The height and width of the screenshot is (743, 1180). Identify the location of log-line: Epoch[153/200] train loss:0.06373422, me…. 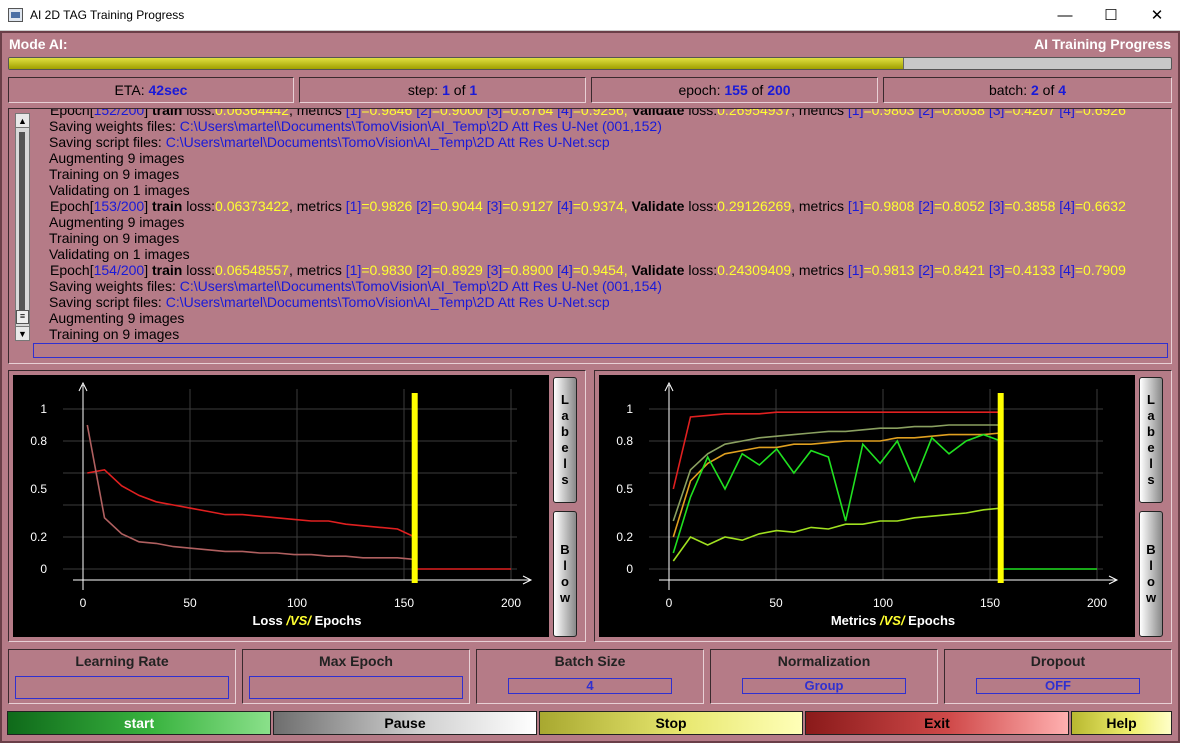
(609, 206).